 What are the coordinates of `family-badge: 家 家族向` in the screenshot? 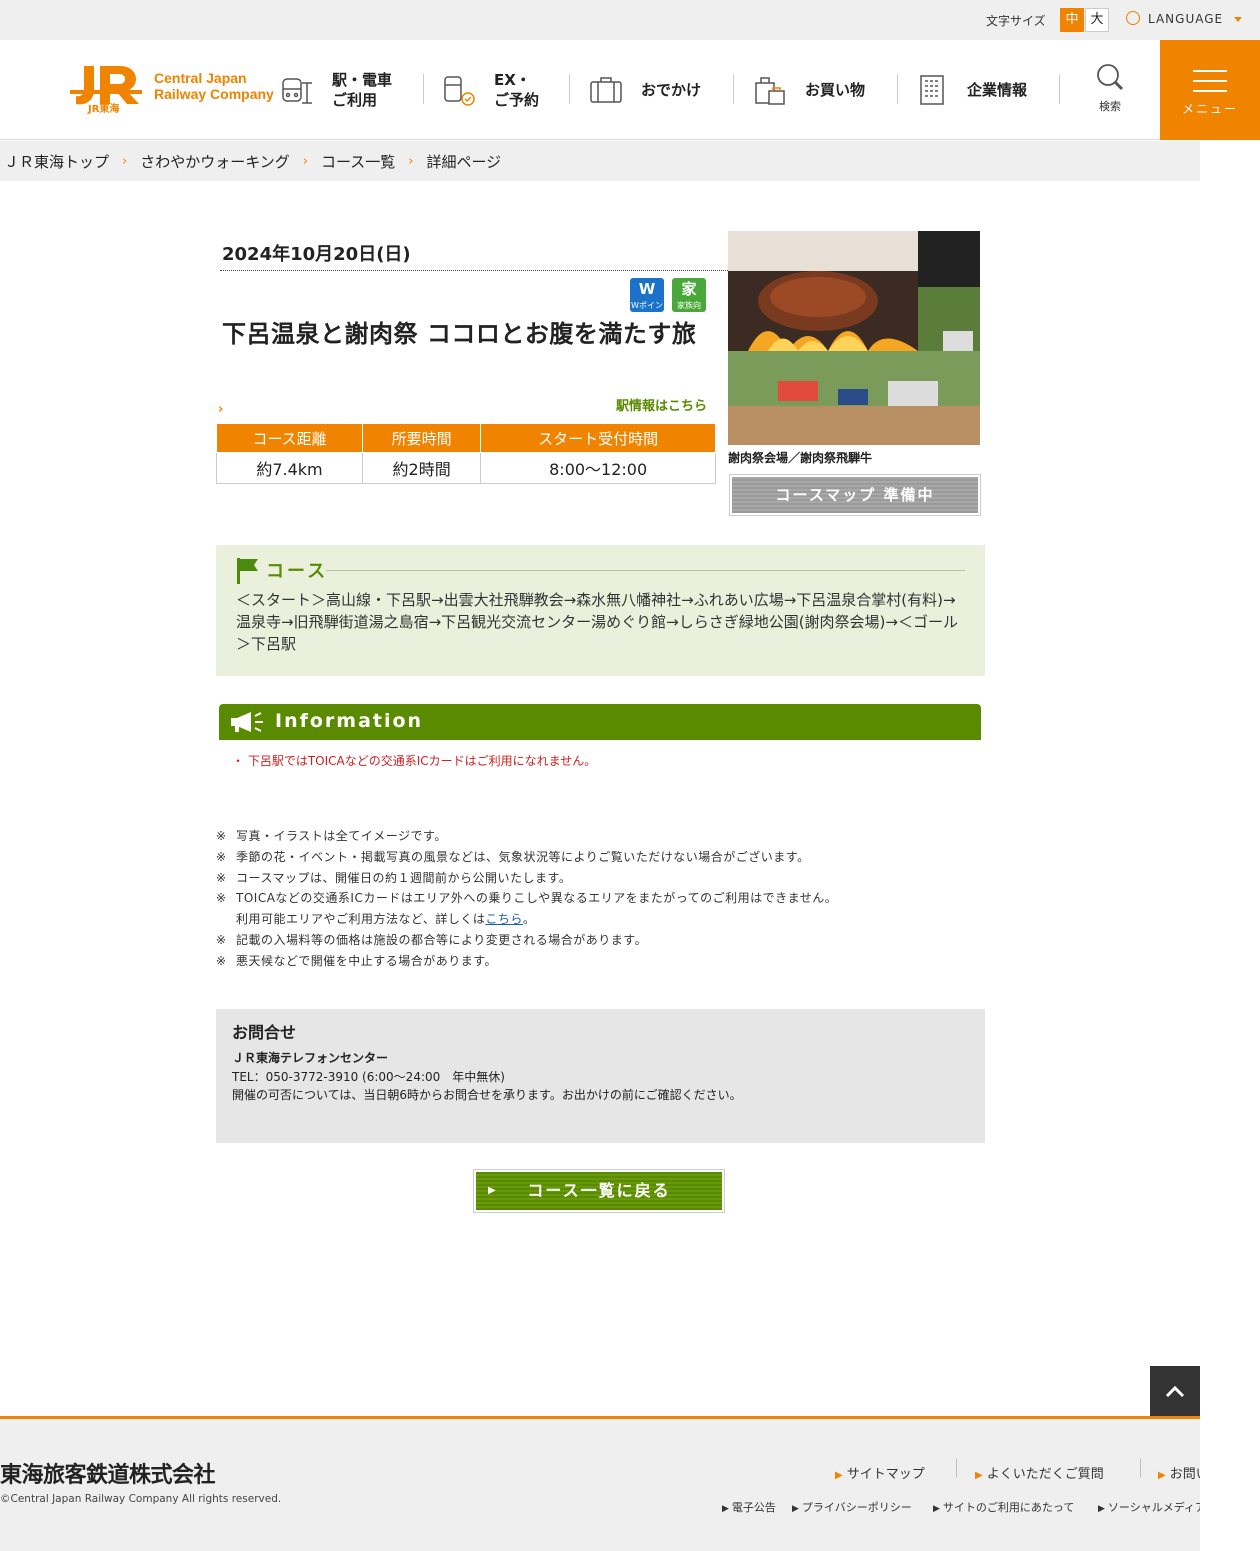 It's located at (689, 295).